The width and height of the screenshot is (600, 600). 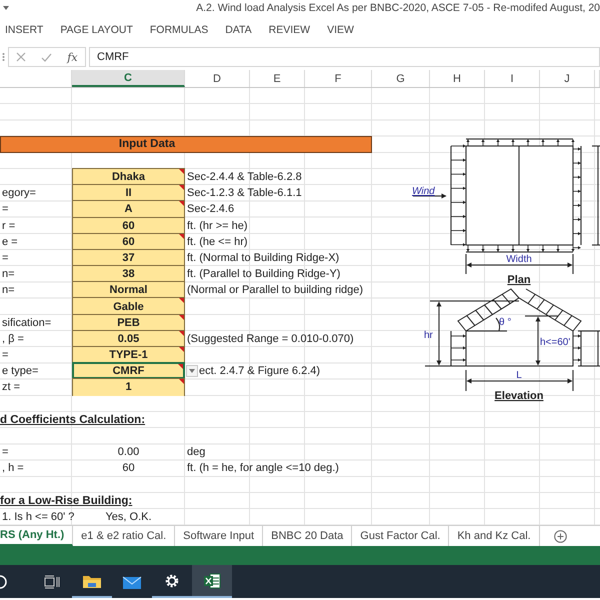 What do you see at coordinates (210, 209) in the screenshot?
I see `cell-note: Sec-2.4.6` at bounding box center [210, 209].